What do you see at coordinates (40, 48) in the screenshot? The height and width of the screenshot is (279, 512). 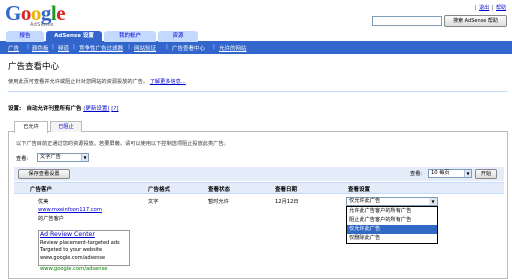 I see `subnav-color-palettes: 颜色板` at bounding box center [40, 48].